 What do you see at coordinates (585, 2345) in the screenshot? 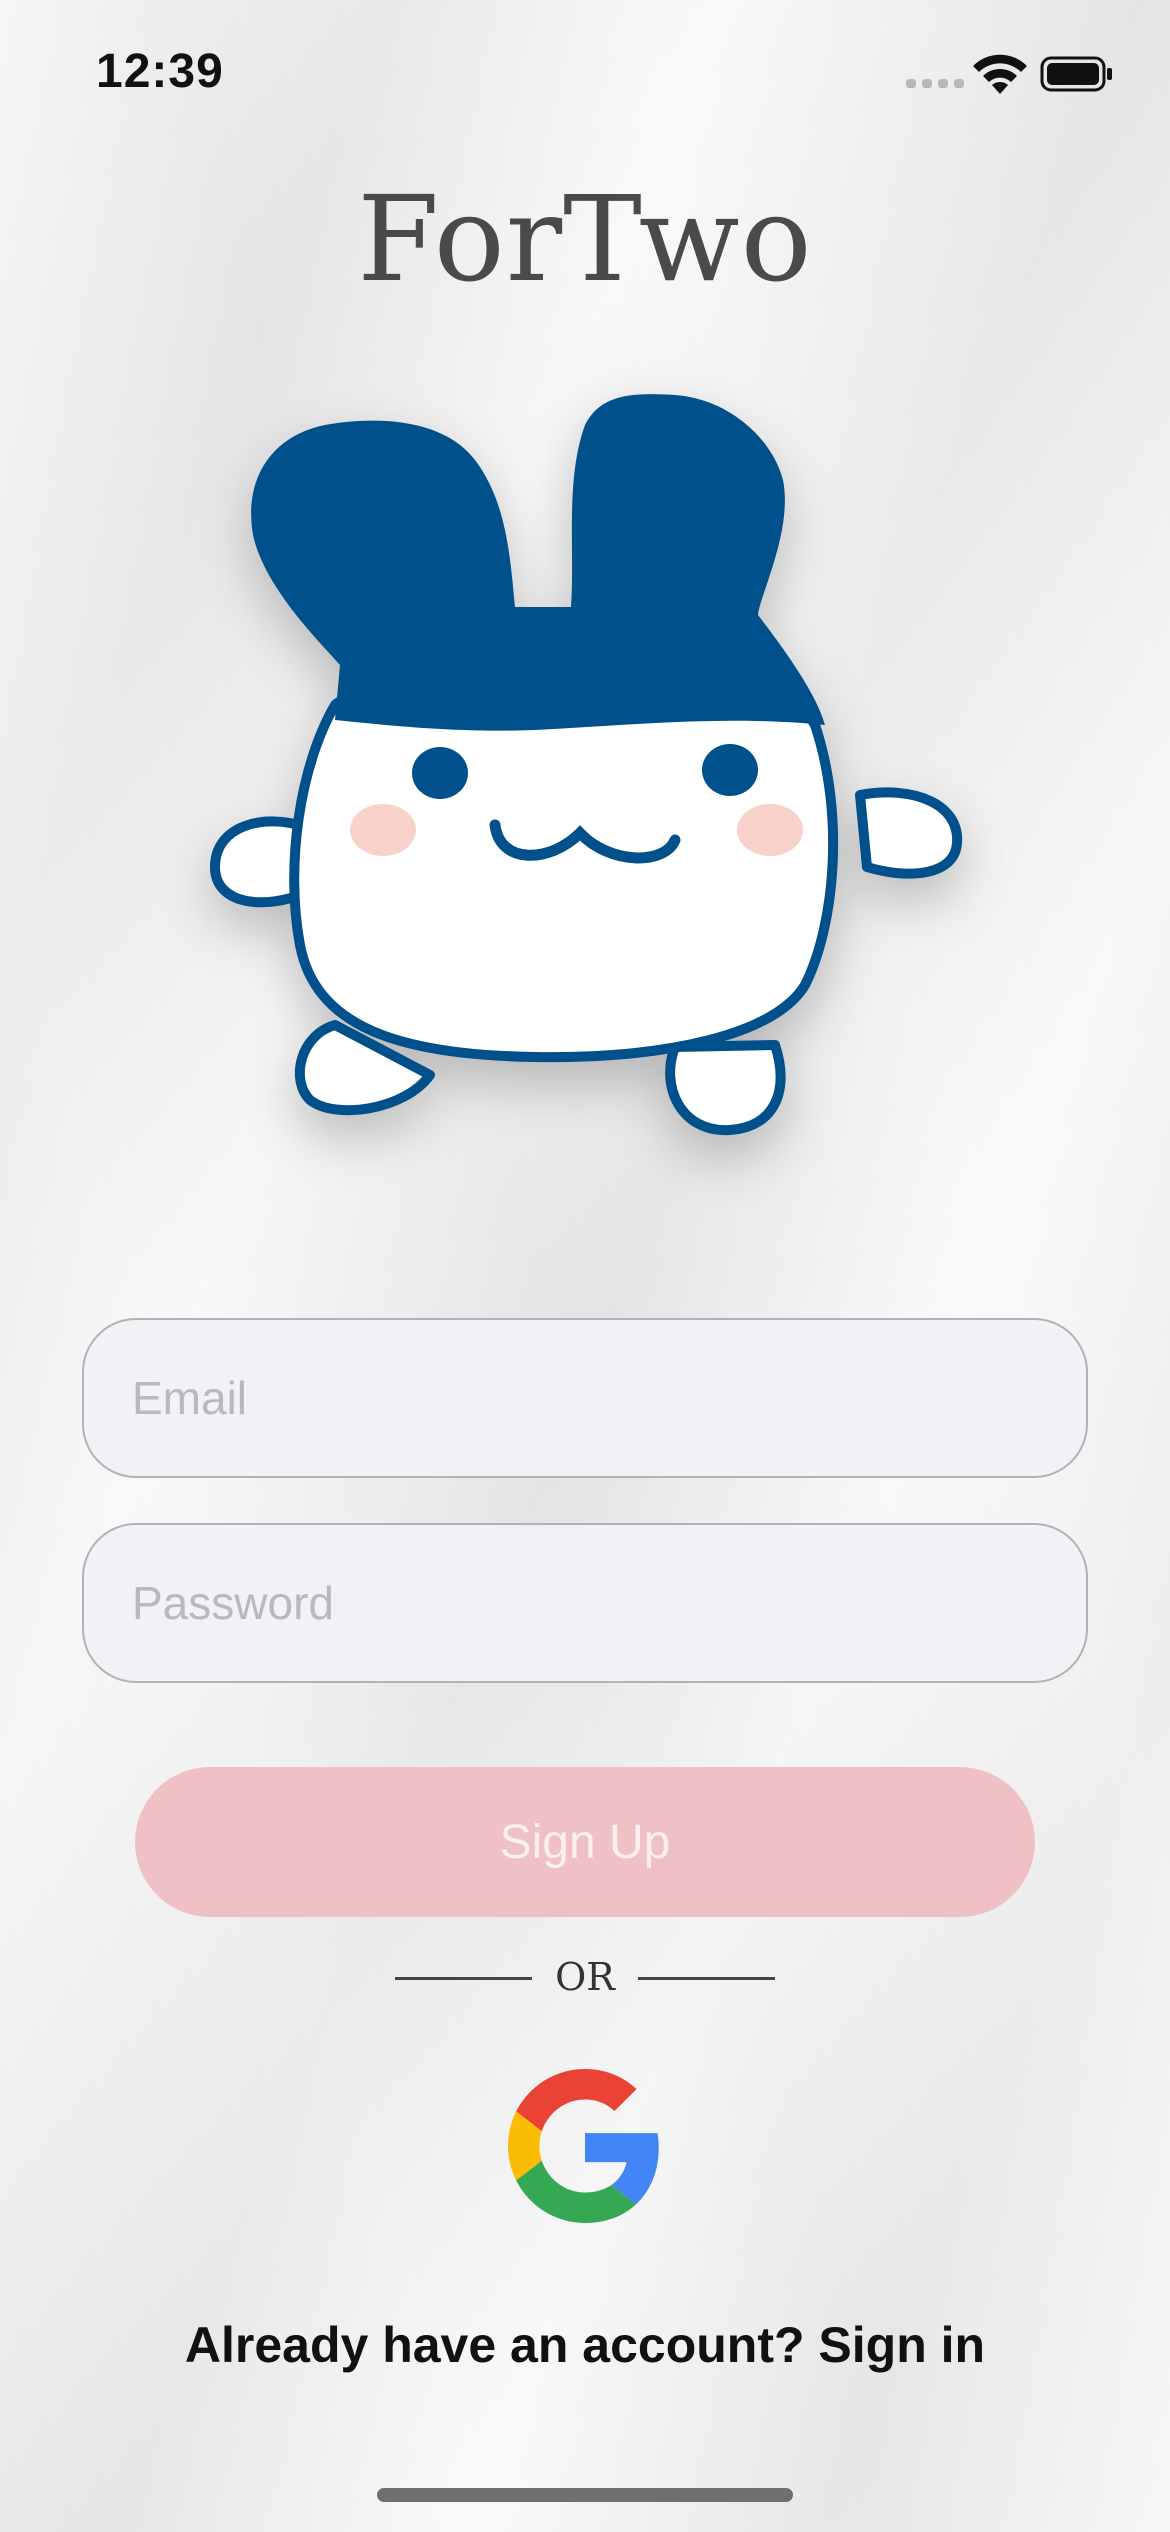
I see `sign-in-link: Already have an account? Sign in` at bounding box center [585, 2345].